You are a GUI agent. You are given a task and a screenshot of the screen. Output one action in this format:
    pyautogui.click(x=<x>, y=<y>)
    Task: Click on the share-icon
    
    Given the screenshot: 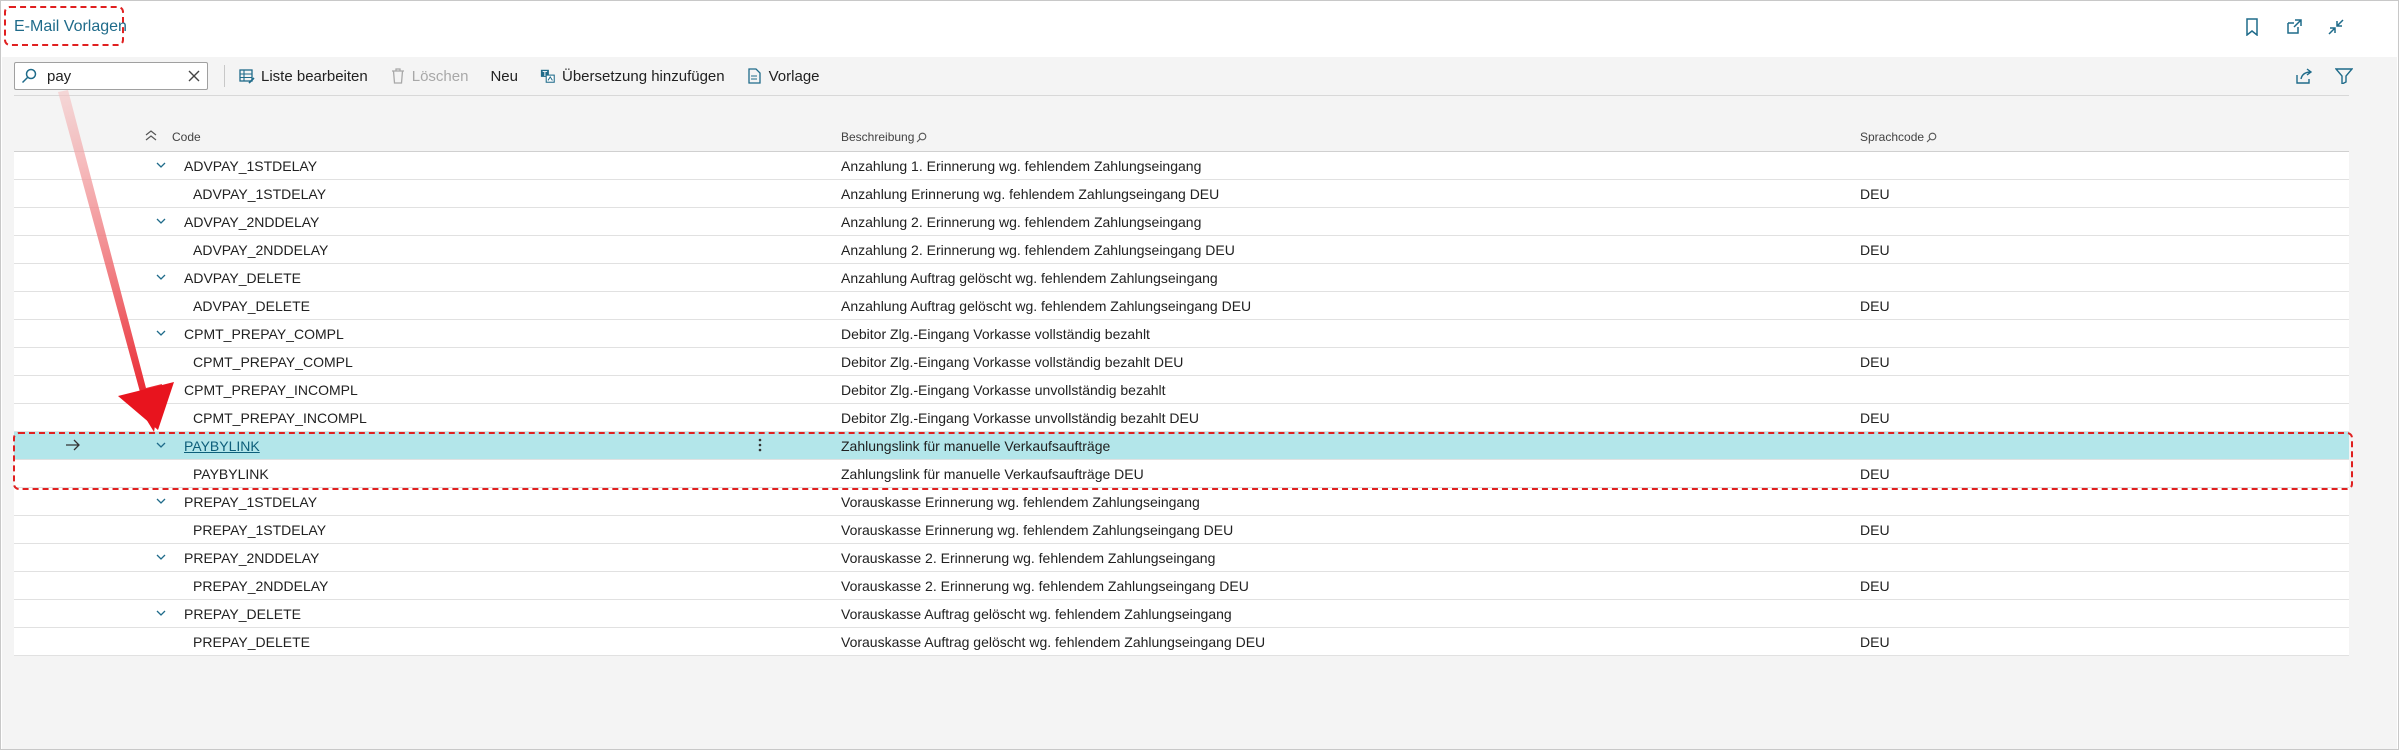 What is the action you would take?
    pyautogui.click(x=2304, y=76)
    